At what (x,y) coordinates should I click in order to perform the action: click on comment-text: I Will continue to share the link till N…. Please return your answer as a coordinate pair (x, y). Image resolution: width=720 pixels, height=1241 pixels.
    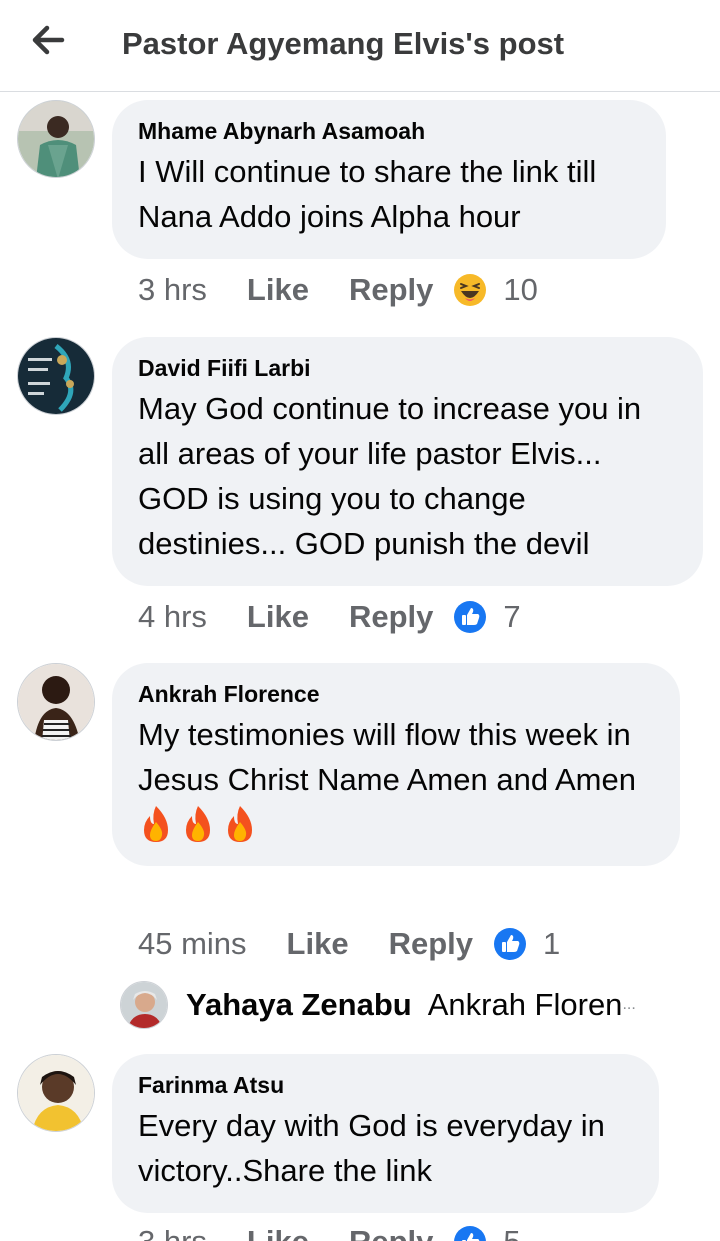
    Looking at the image, I should click on (367, 194).